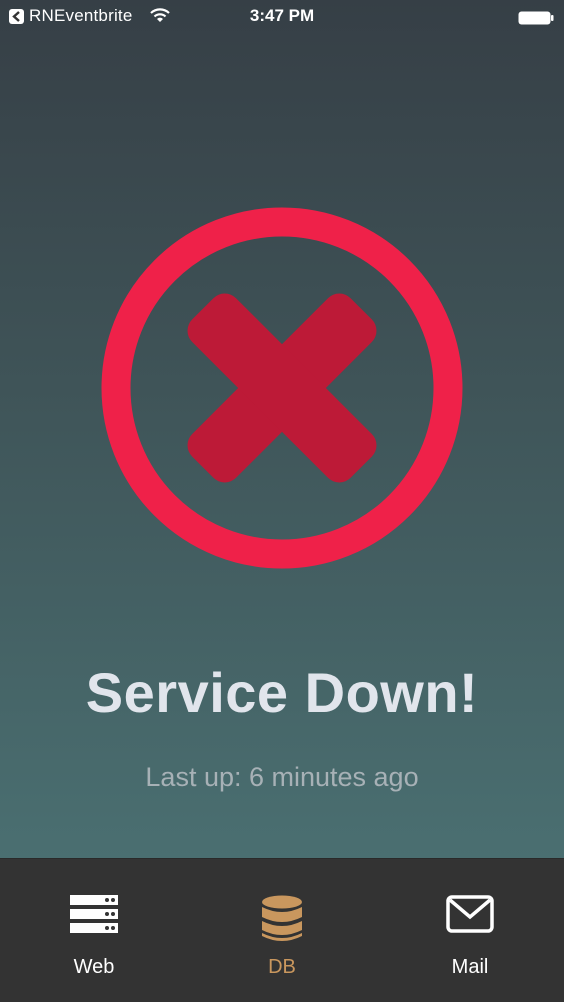 Image resolution: width=564 pixels, height=1002 pixels. I want to click on tab-db: DB, so click(282, 930).